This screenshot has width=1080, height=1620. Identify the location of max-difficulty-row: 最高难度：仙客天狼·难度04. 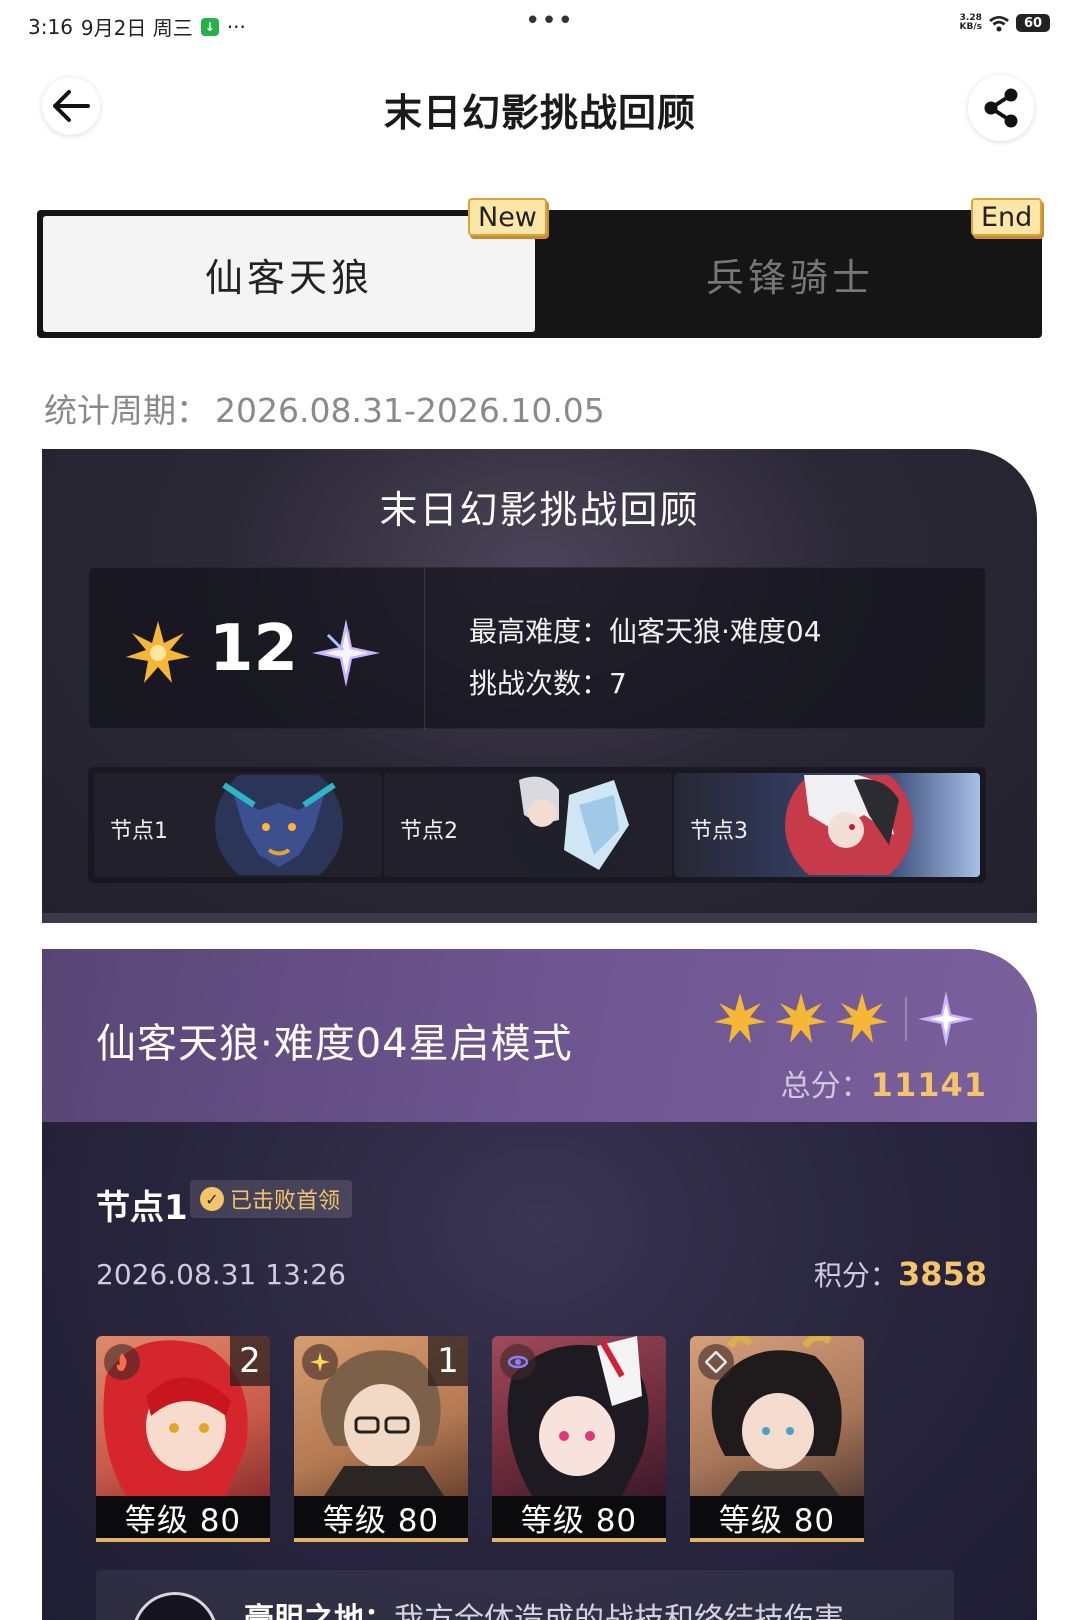
(645, 632).